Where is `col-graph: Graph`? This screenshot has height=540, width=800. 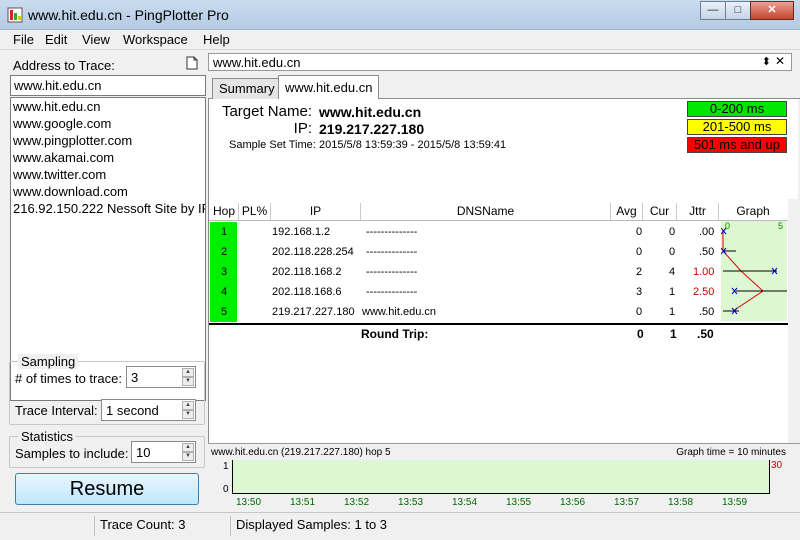
col-graph: Graph is located at coordinates (753, 212).